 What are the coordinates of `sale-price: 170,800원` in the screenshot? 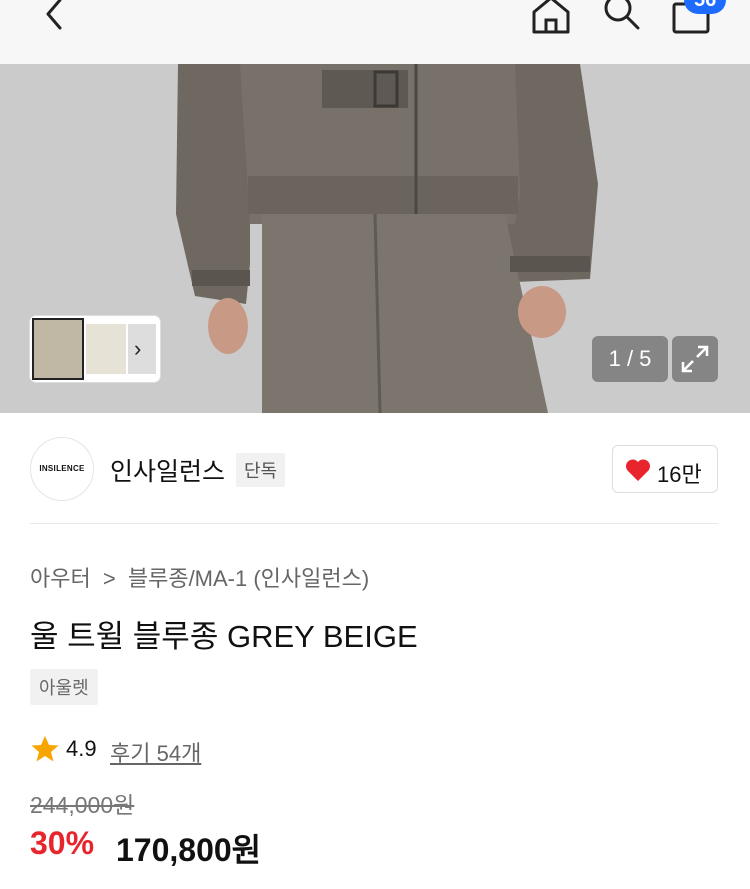 It's located at (189, 850).